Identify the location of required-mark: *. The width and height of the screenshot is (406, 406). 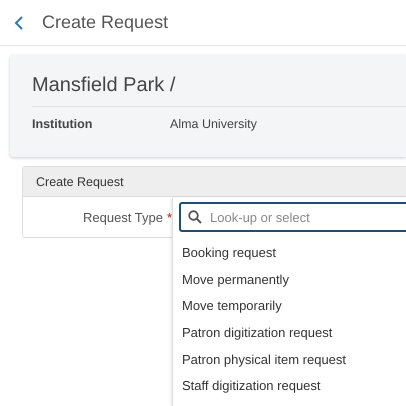
(169, 217).